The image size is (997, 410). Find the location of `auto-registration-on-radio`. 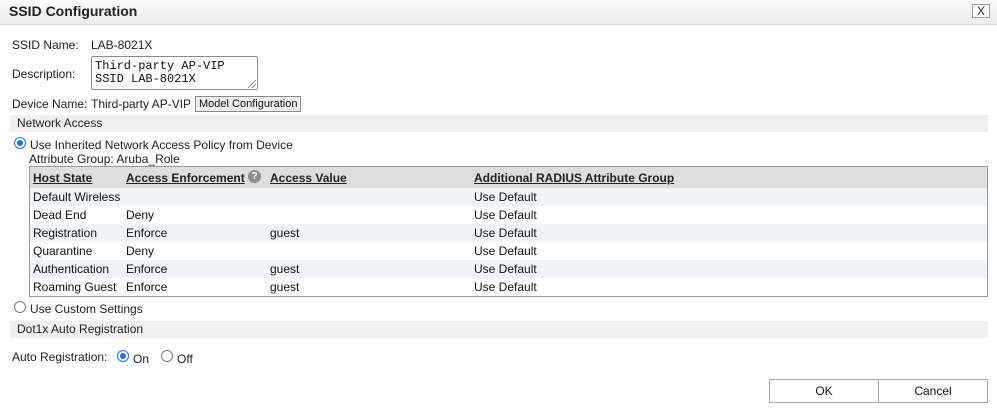

auto-registration-on-radio is located at coordinates (123, 356).